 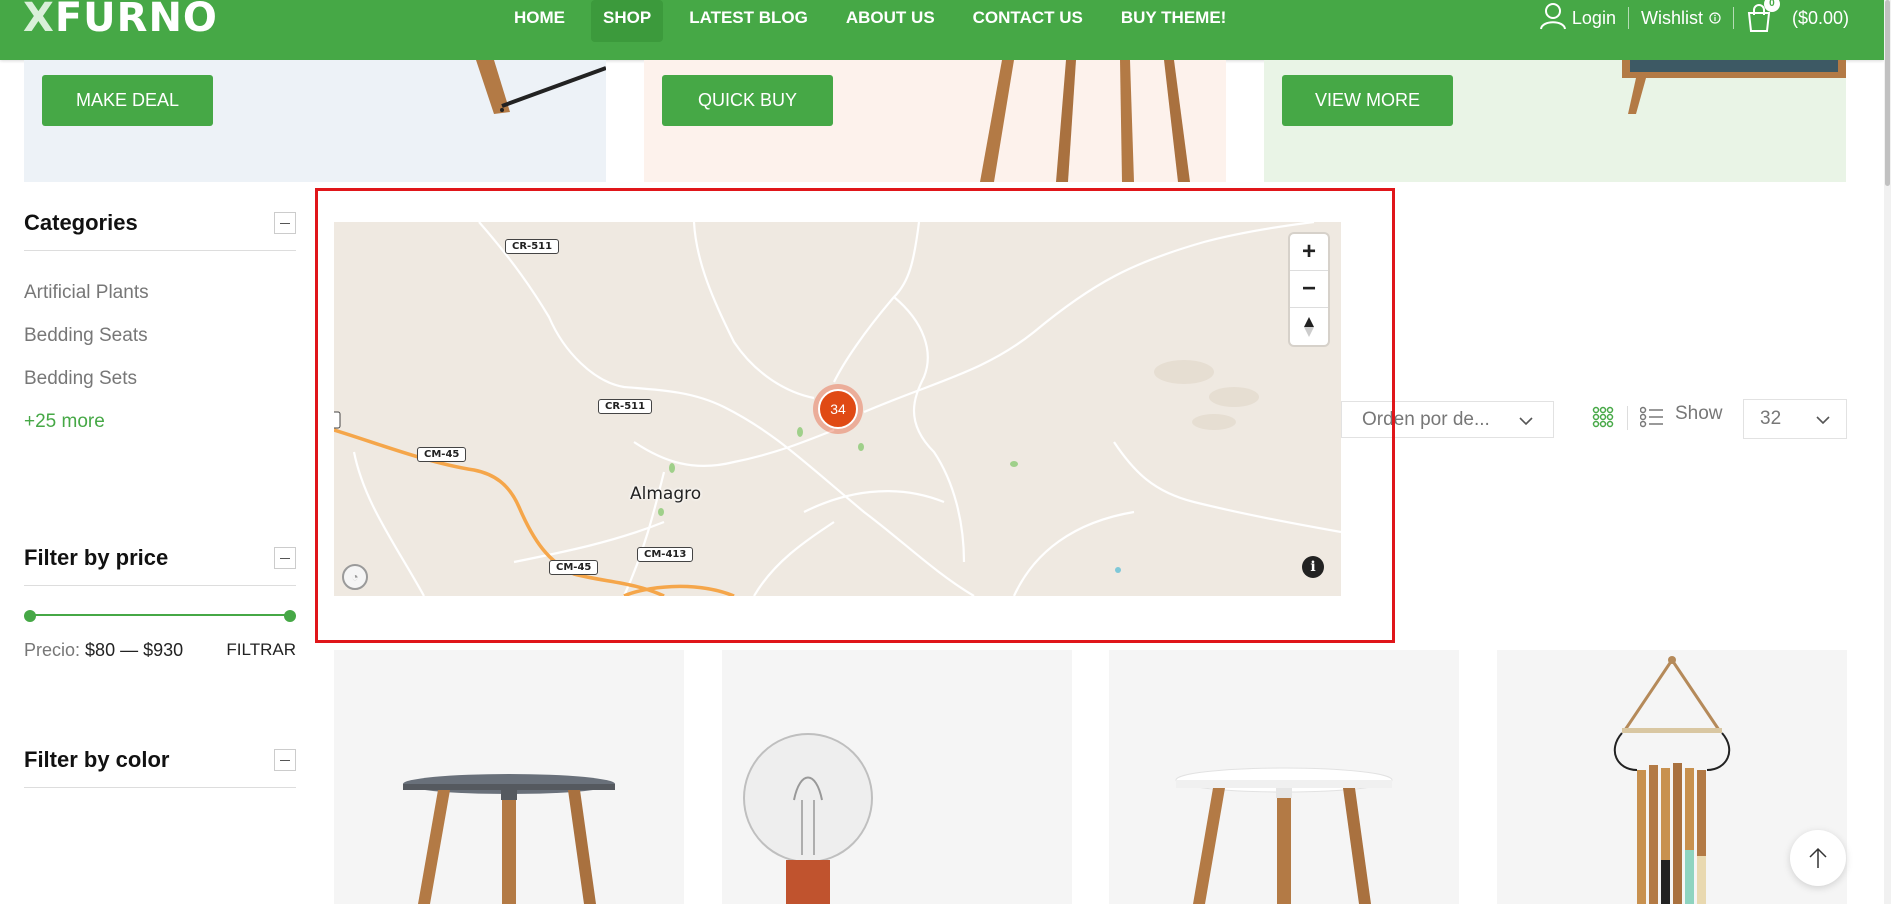 What do you see at coordinates (160, 230) in the screenshot?
I see `categories-widget-header: Categories` at bounding box center [160, 230].